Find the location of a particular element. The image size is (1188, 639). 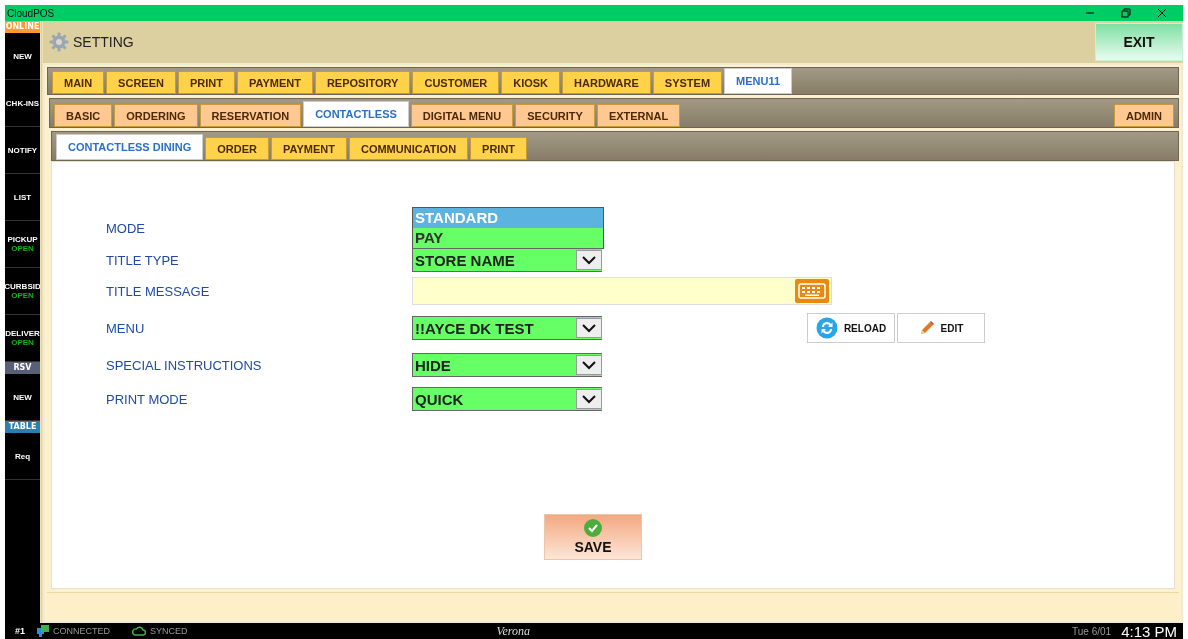

sub-tab: DIGITAL MENU is located at coordinates (462, 115).